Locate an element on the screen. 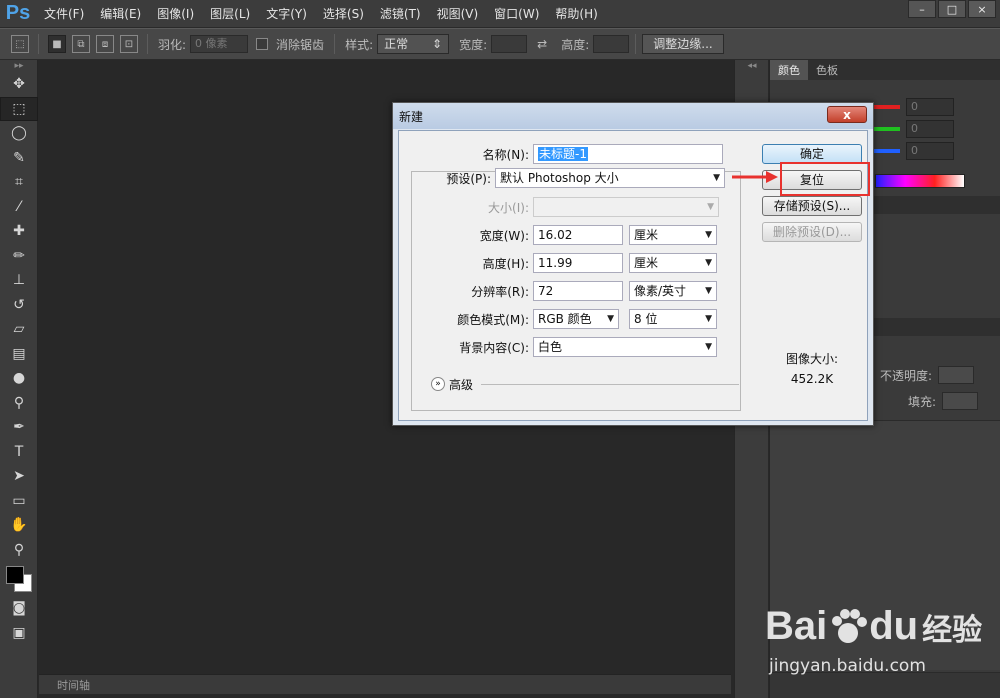  size-row: 大小(I): ▼ is located at coordinates (559, 207).